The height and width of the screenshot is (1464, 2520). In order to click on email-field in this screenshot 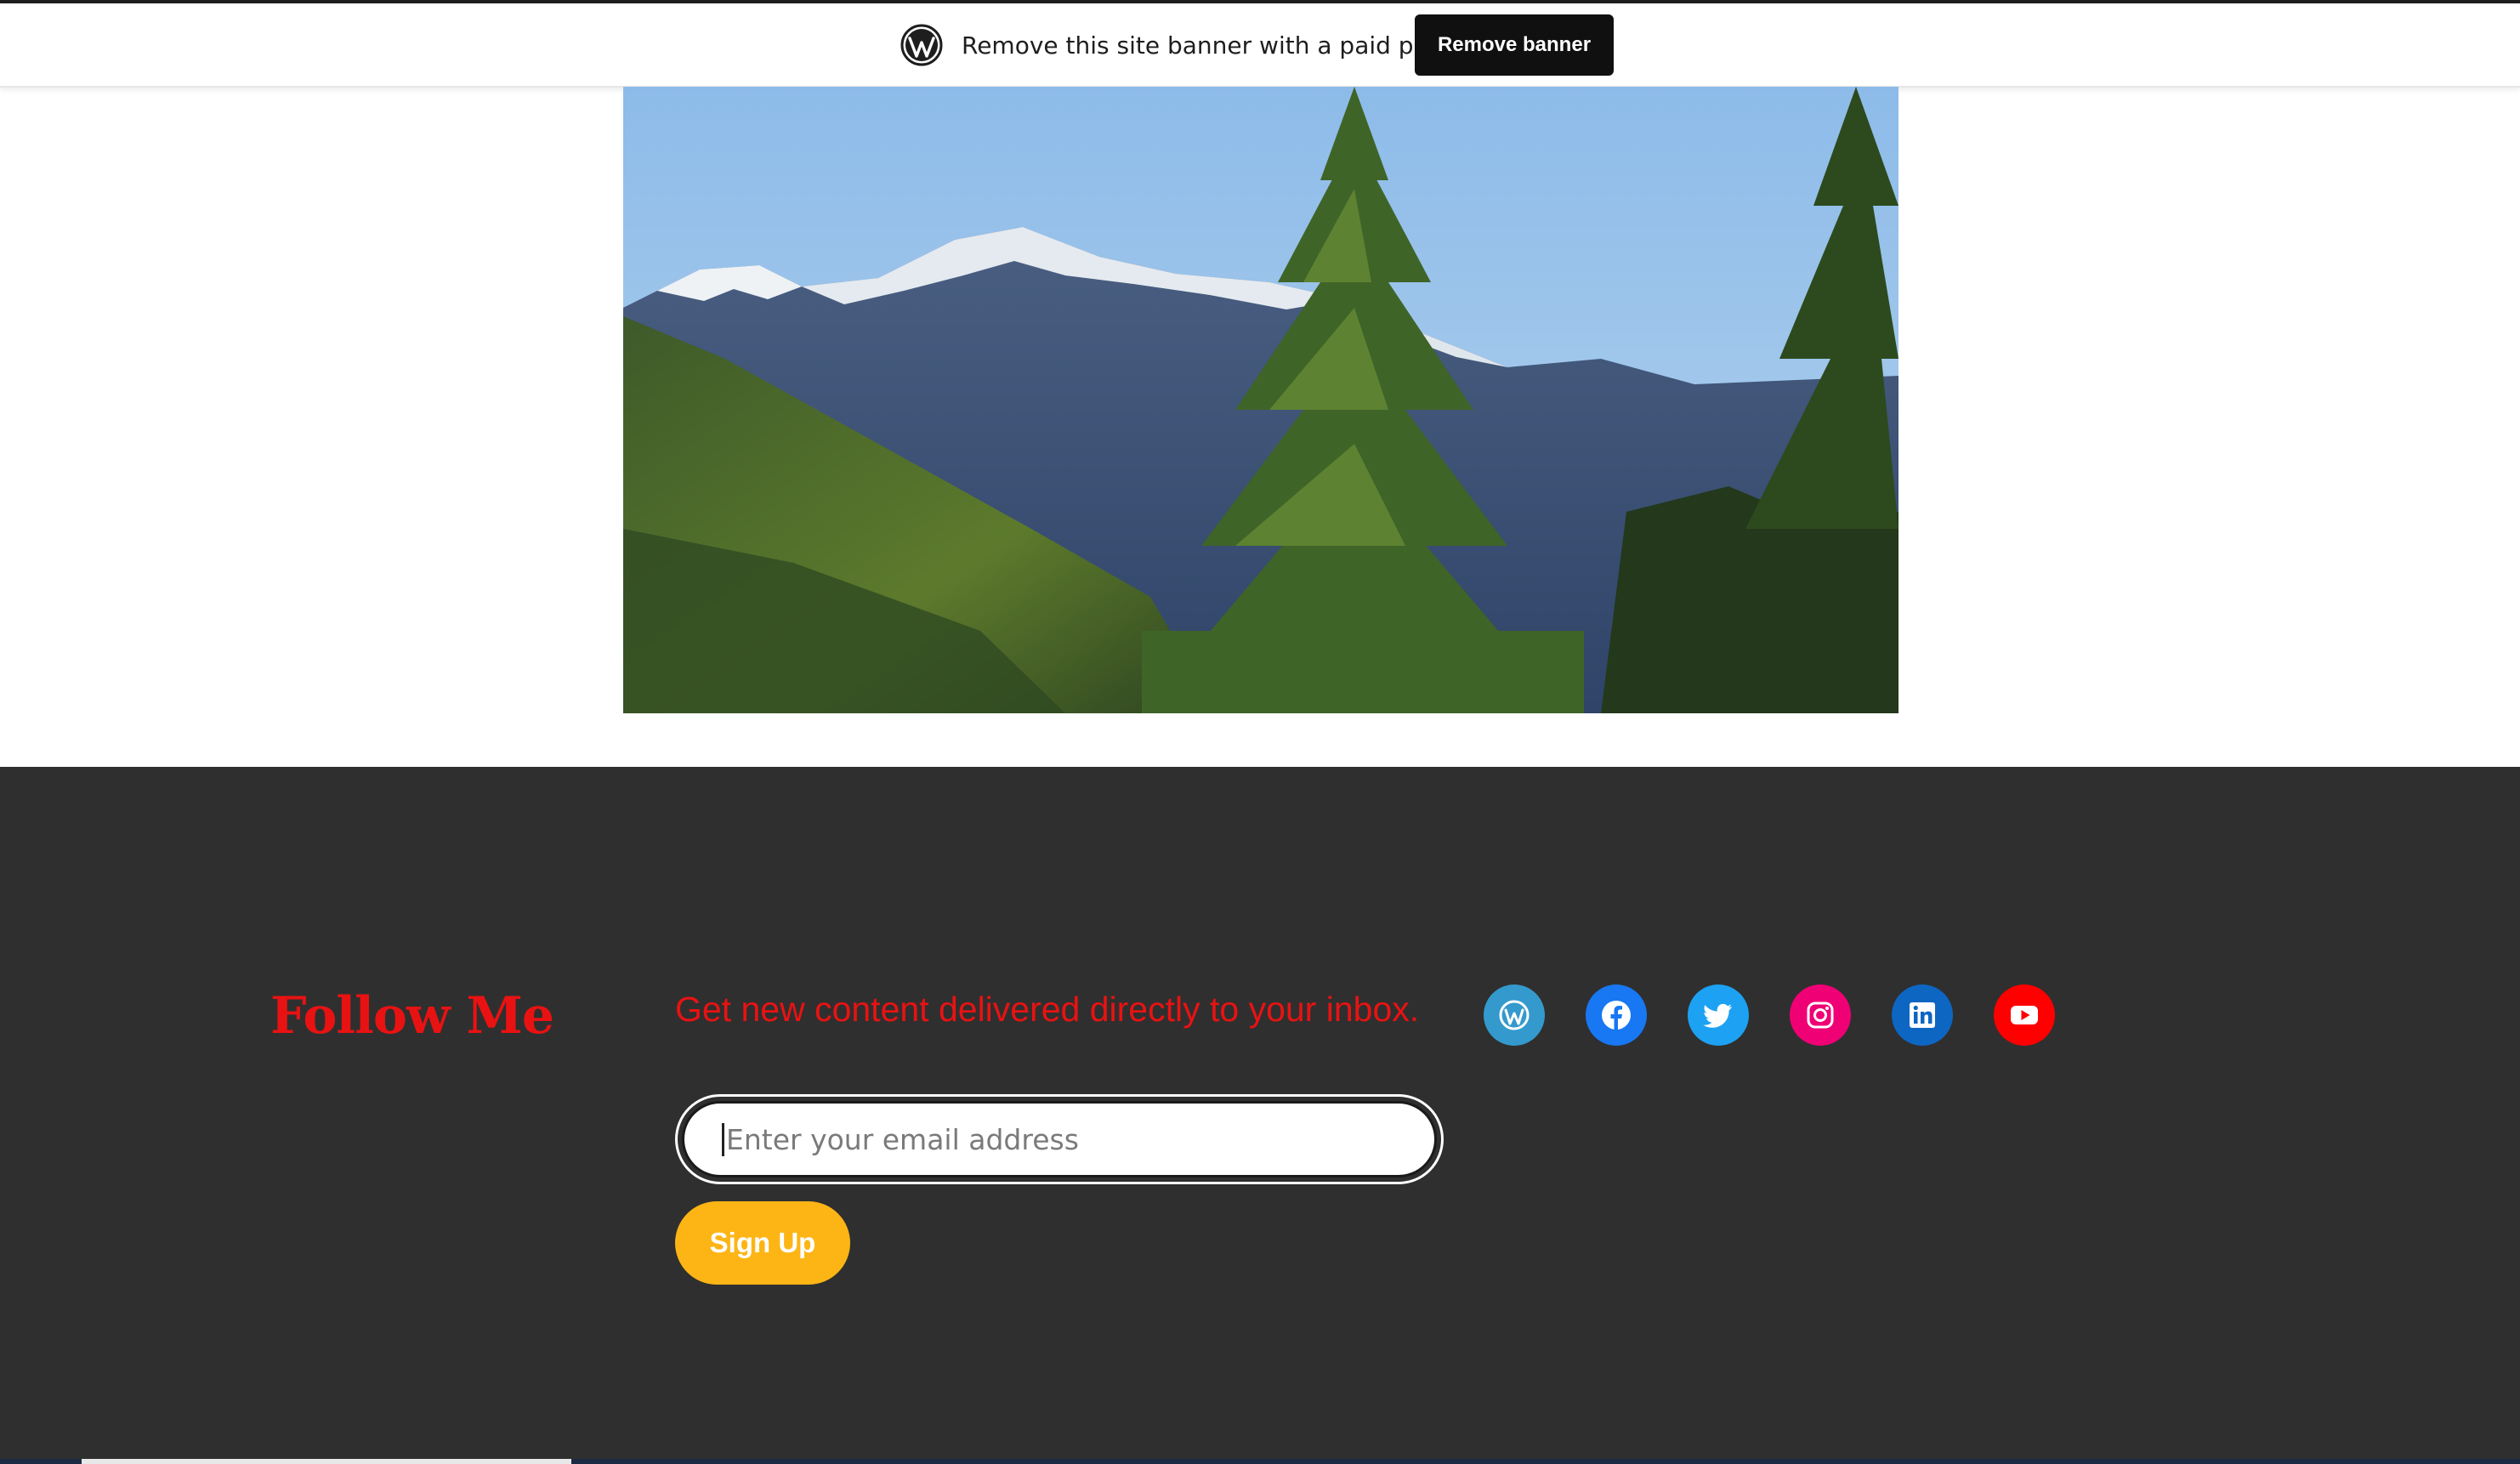, I will do `click(1059, 1139)`.